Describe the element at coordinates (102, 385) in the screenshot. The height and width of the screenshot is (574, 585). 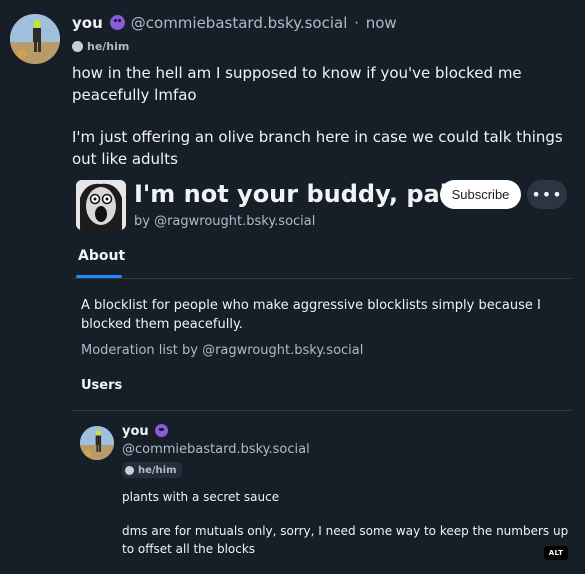
I see `users-heading: Users` at that location.